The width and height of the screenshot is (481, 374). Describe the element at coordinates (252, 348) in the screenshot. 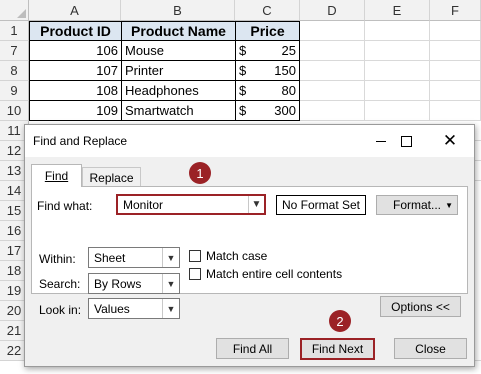

I see `find-all-button: Find All` at that location.